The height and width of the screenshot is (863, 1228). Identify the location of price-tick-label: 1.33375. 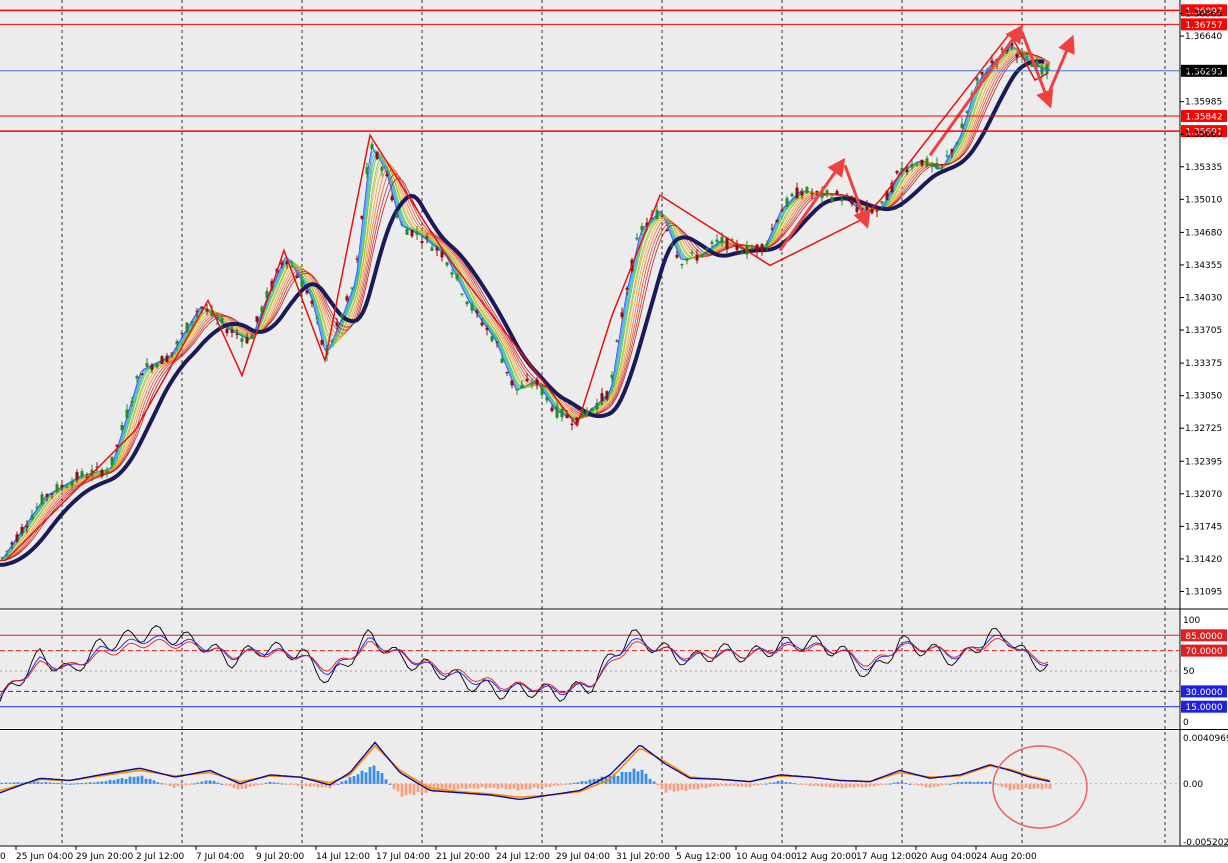
(1203, 364).